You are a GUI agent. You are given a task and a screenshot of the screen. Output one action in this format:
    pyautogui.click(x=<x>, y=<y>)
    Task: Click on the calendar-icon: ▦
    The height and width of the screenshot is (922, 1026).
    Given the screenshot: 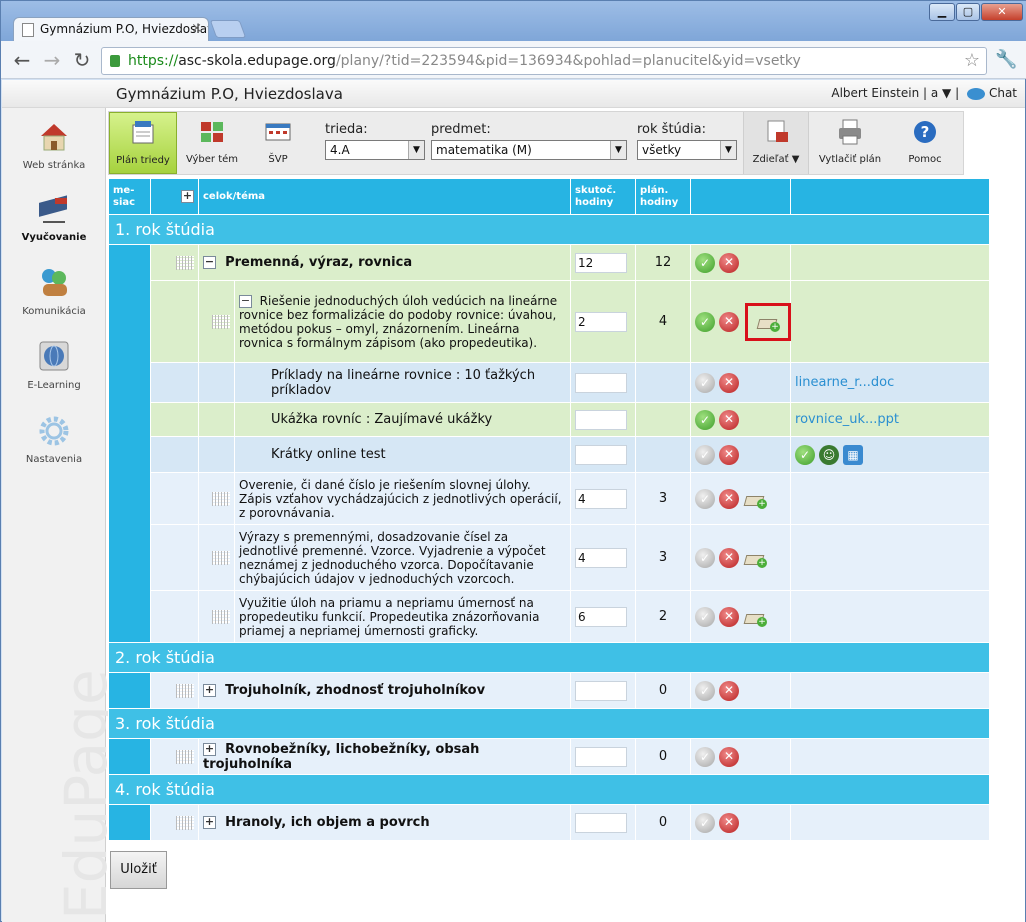 What is the action you would take?
    pyautogui.click(x=853, y=454)
    